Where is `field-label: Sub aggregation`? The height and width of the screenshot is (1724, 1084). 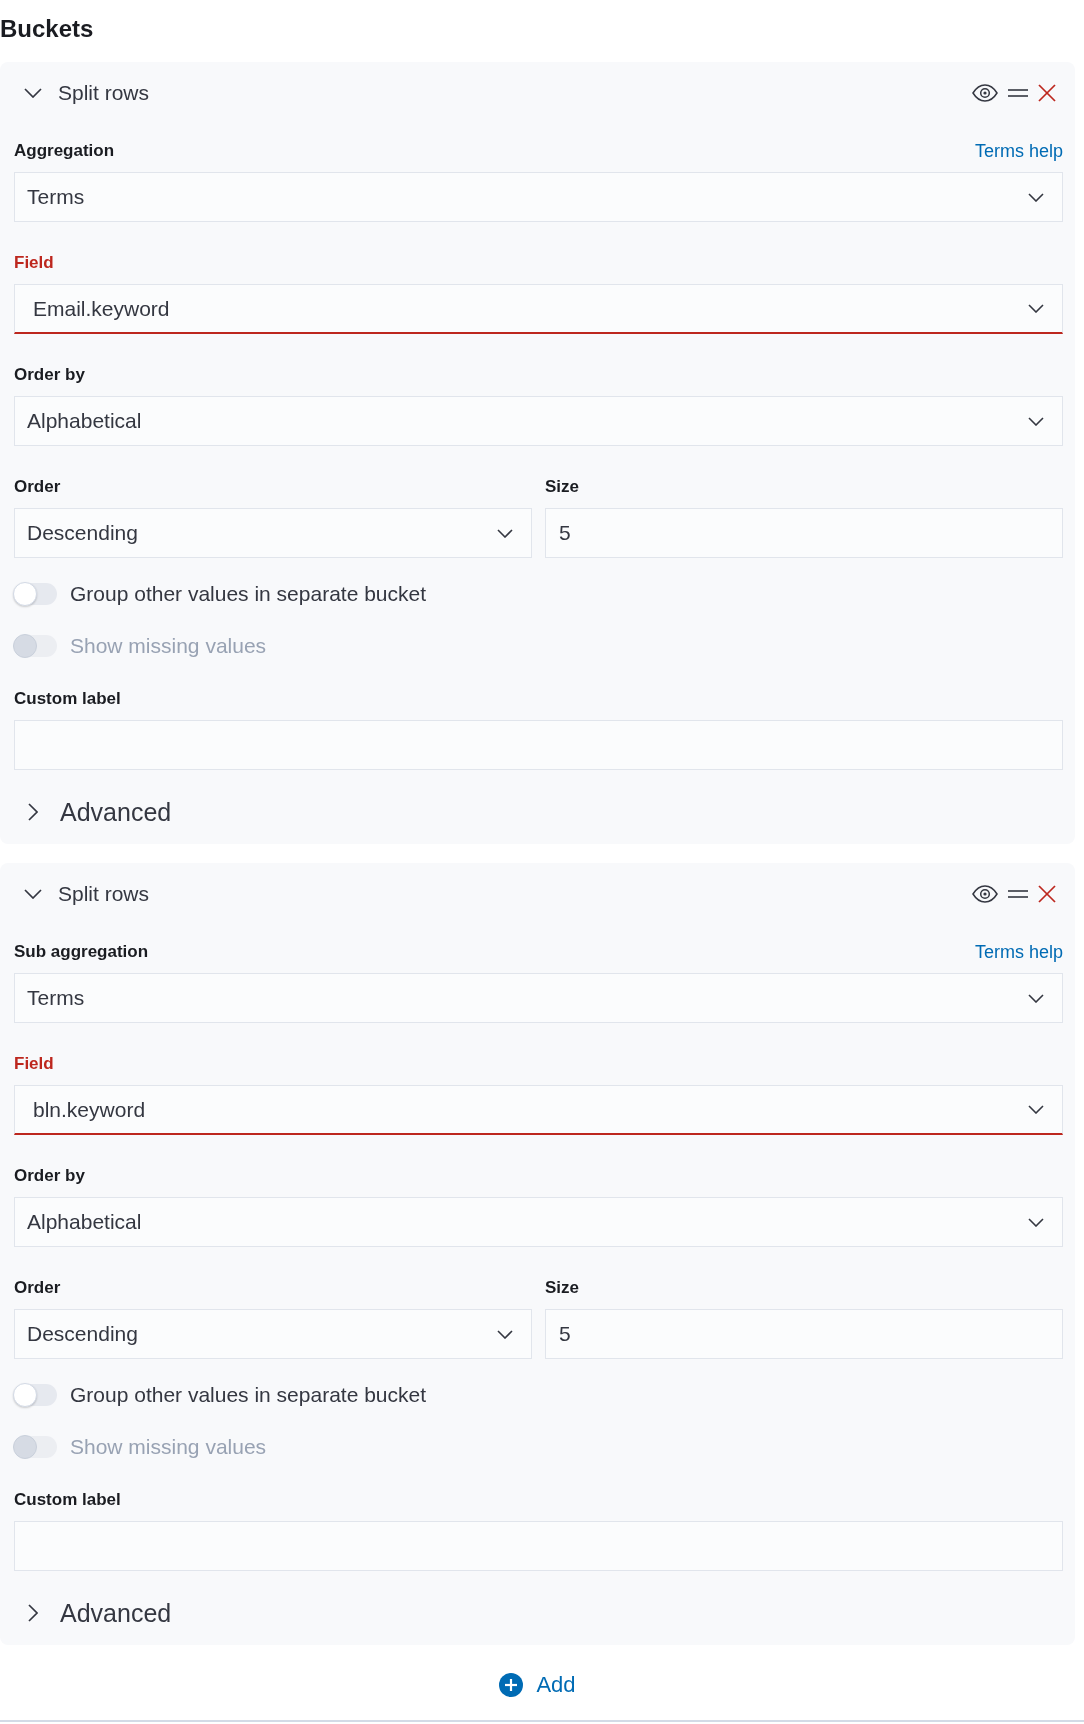 field-label: Sub aggregation is located at coordinates (81, 952).